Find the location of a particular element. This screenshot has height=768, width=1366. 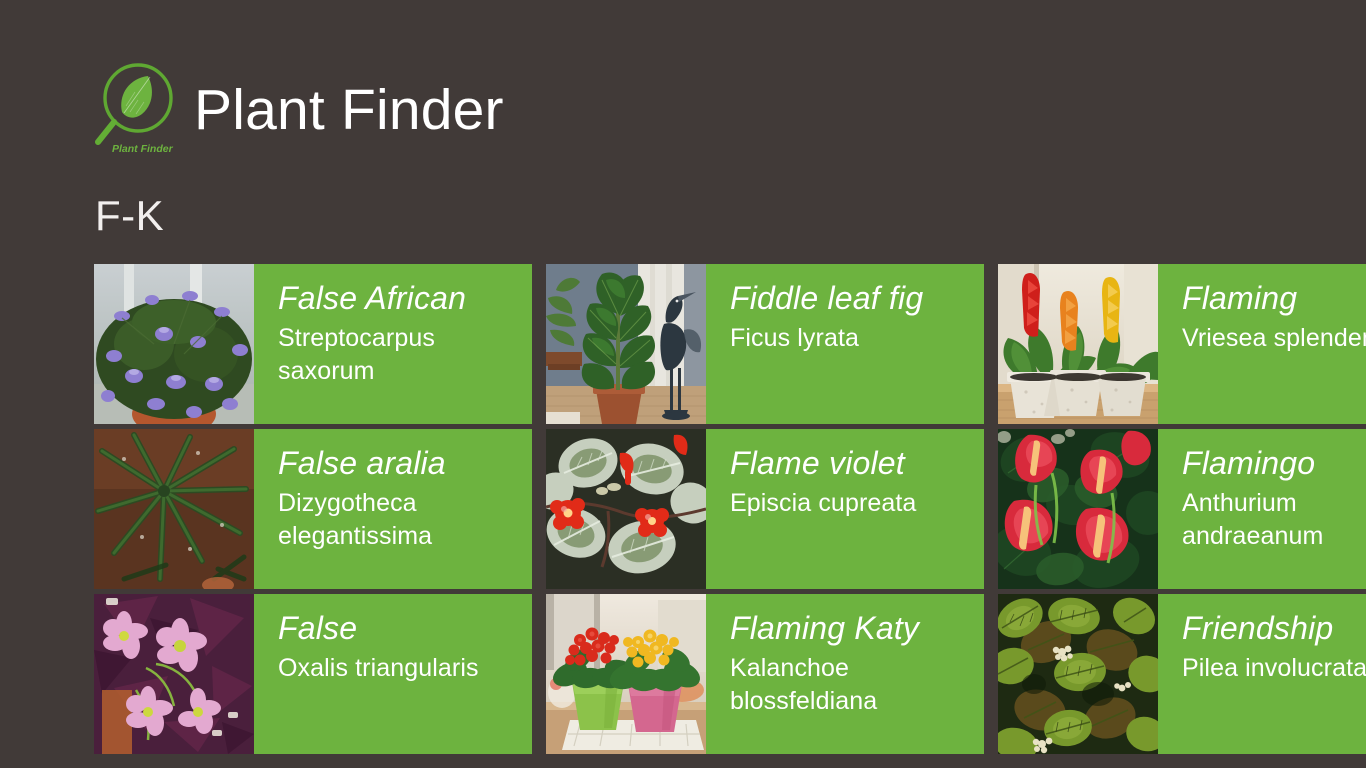

plant-botanical-name-line: Ficus lyrata is located at coordinates (795, 338).